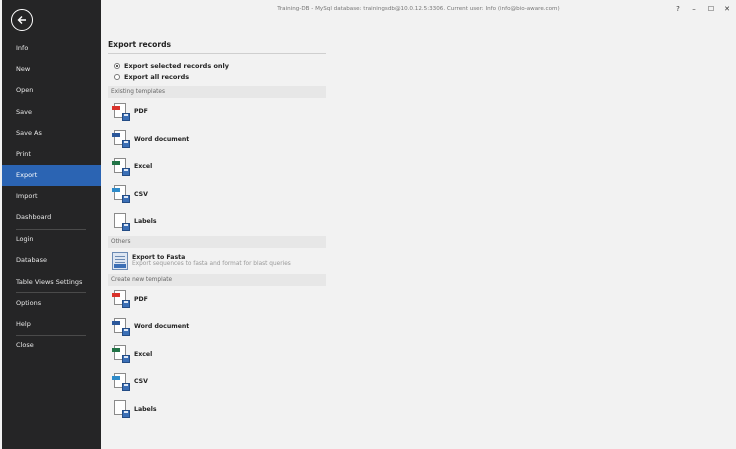 The height and width of the screenshot is (449, 736). Describe the element at coordinates (51, 196) in the screenshot. I see `sidebar-item-import: Import` at that location.